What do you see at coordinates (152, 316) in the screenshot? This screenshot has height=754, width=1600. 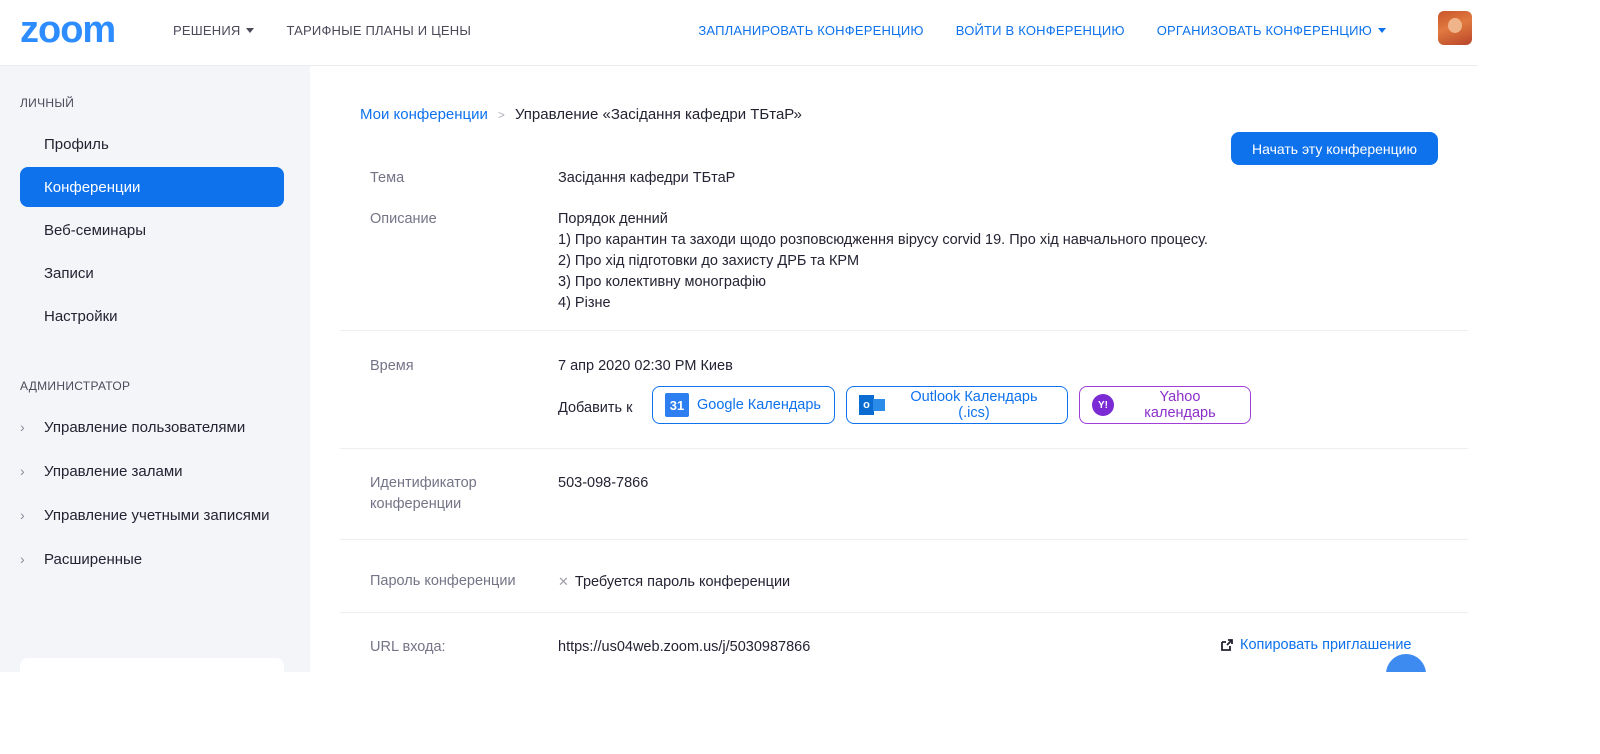 I see `sidebar-item-settings: Настройки` at bounding box center [152, 316].